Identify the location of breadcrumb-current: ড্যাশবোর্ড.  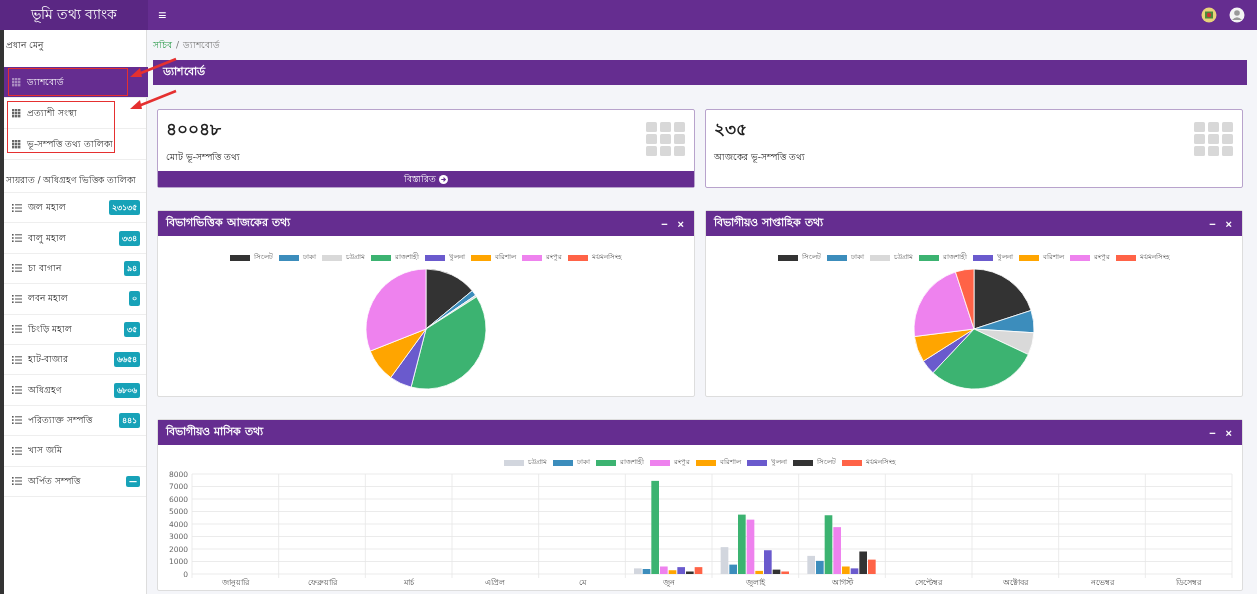
(202, 45).